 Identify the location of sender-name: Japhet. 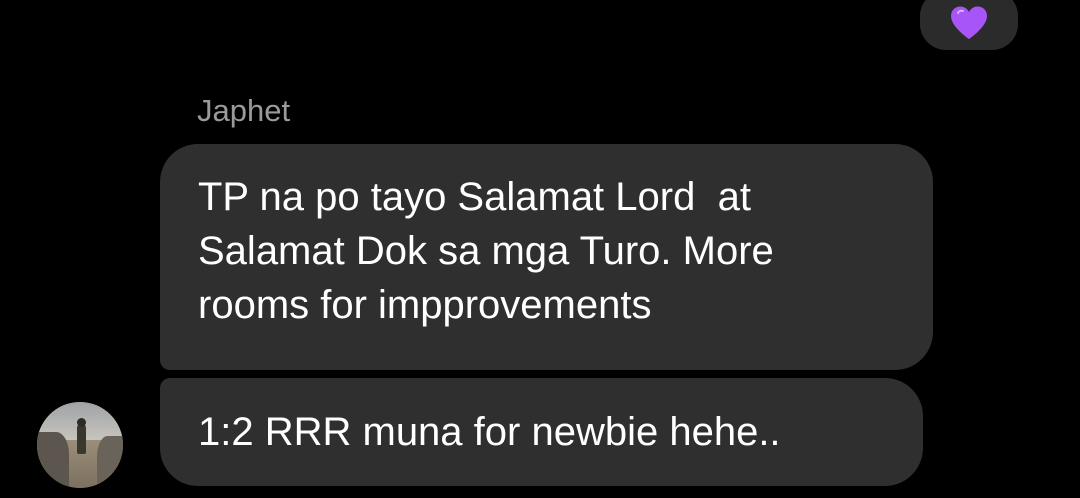
(244, 110).